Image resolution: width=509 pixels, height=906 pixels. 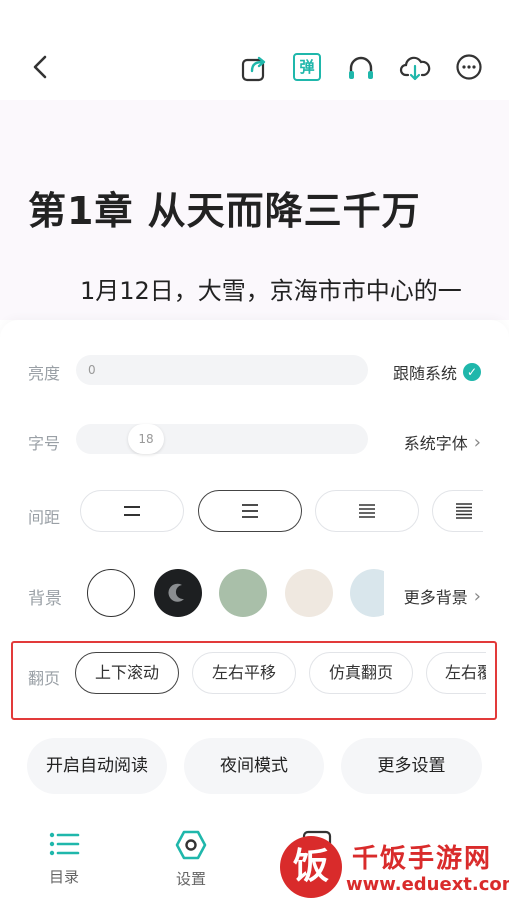 What do you see at coordinates (422, 859) in the screenshot?
I see `watermark-title: 千饭手游网` at bounding box center [422, 859].